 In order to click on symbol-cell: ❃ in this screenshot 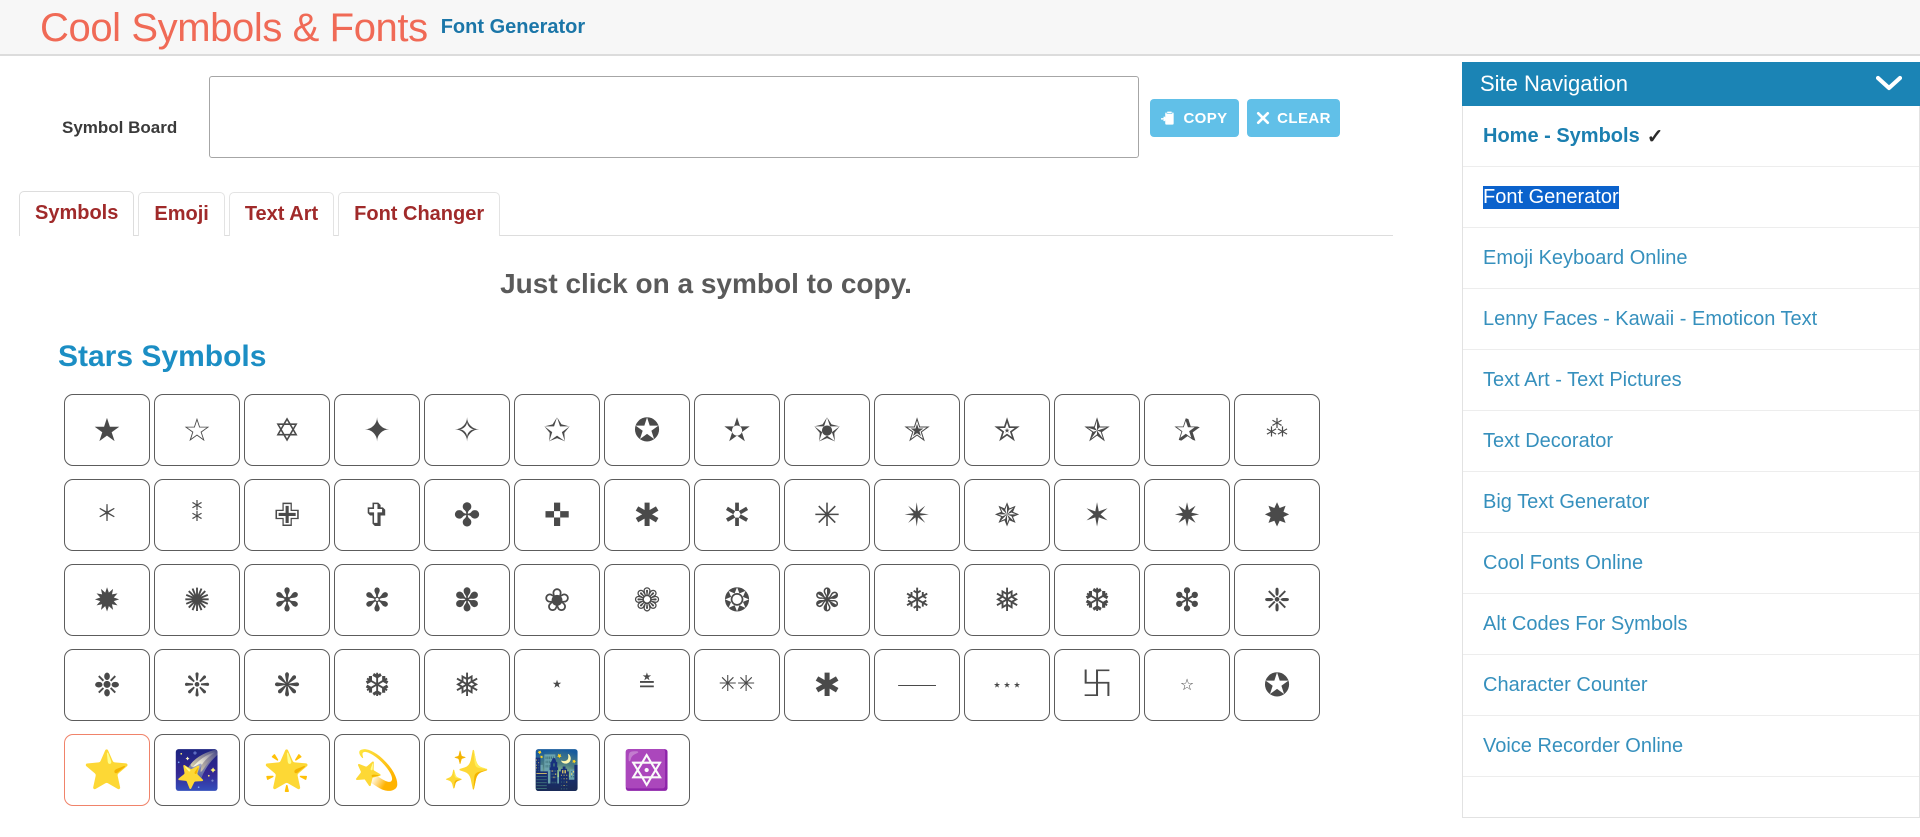, I will do `click(827, 600)`.